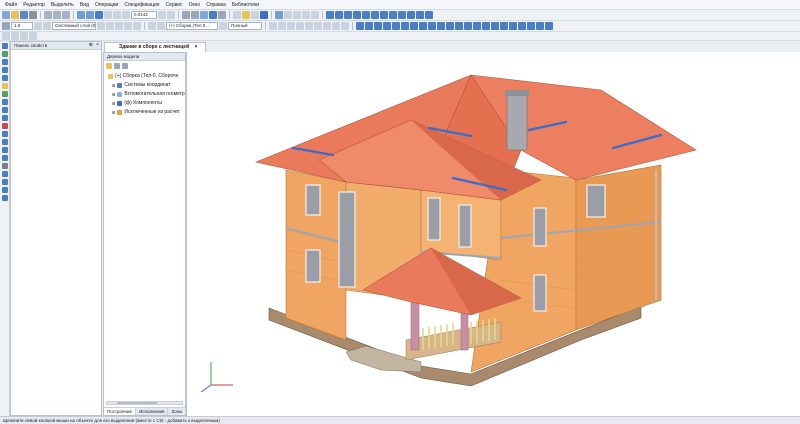 This screenshot has height=424, width=800. I want to click on tree-order-icon, so click(125, 66).